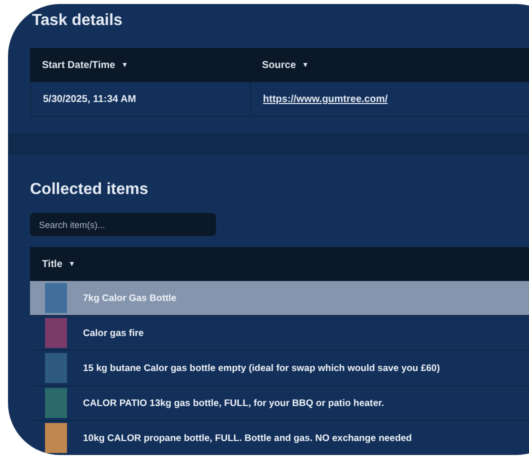 The image size is (529, 457). Describe the element at coordinates (141, 99) in the screenshot. I see `table-cell: 5/30/2025, 11:34 AM` at that location.